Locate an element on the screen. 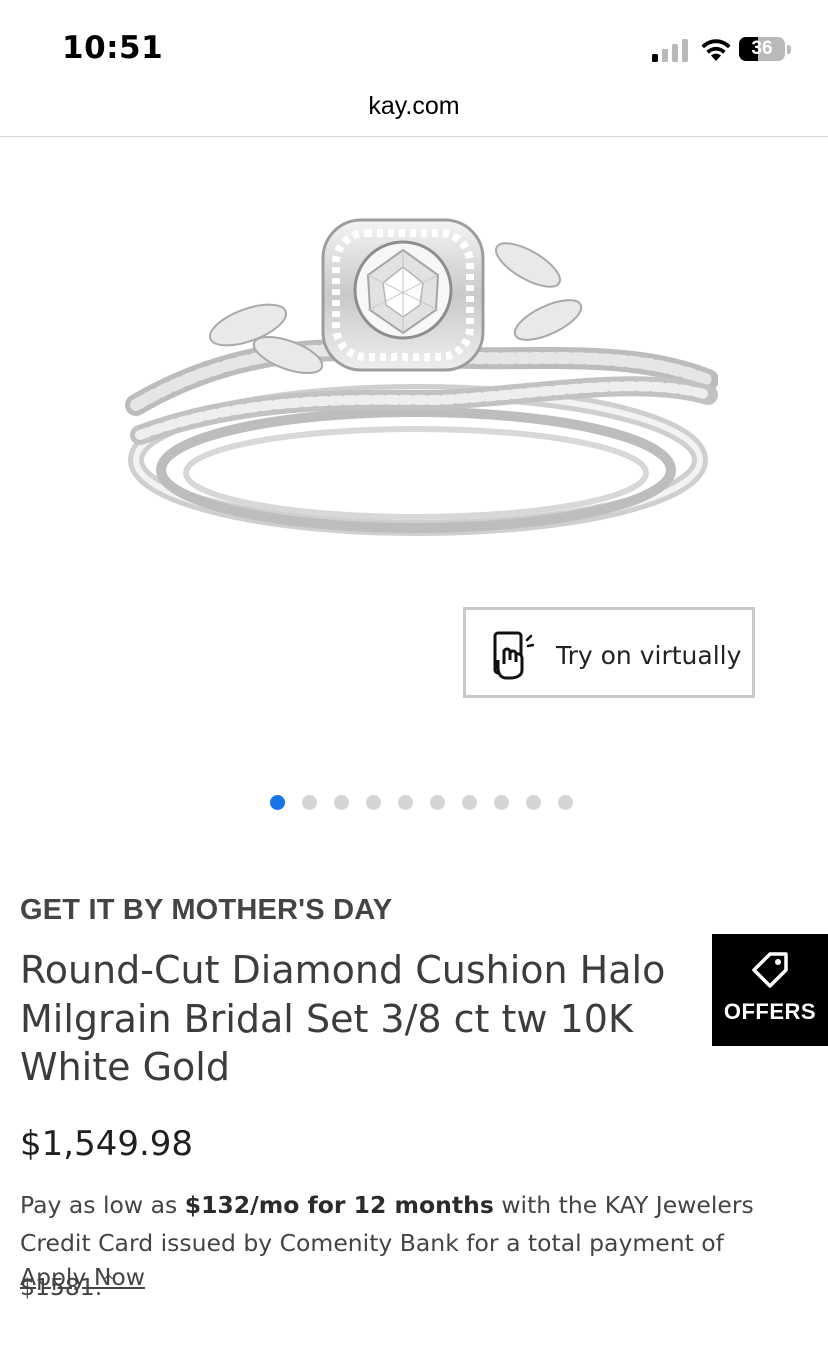 This screenshot has width=828, height=1348. tag-icon is located at coordinates (770, 970).